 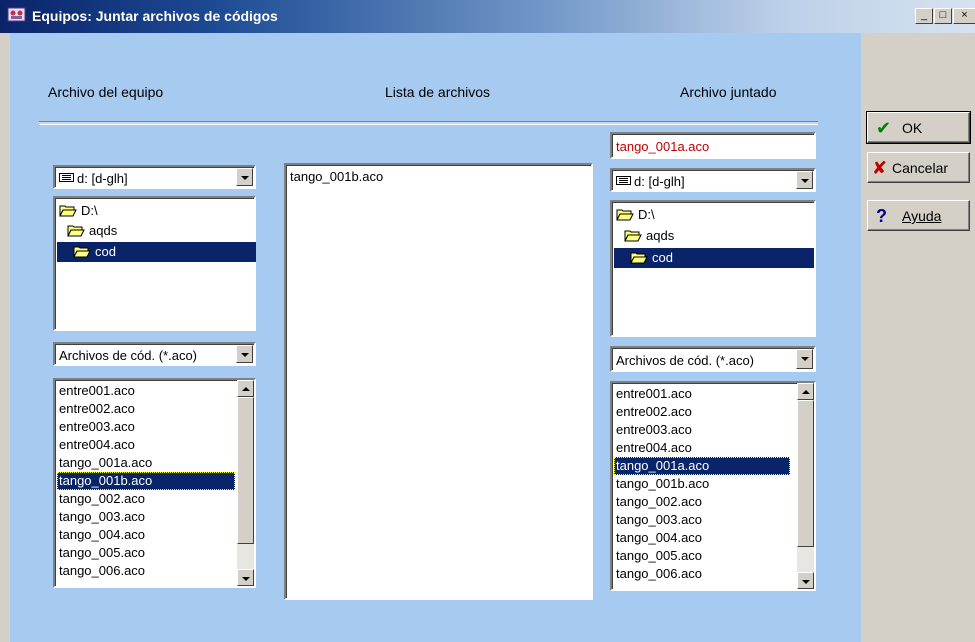 I want to click on right-drive-dropdown-button, so click(x=804, y=180).